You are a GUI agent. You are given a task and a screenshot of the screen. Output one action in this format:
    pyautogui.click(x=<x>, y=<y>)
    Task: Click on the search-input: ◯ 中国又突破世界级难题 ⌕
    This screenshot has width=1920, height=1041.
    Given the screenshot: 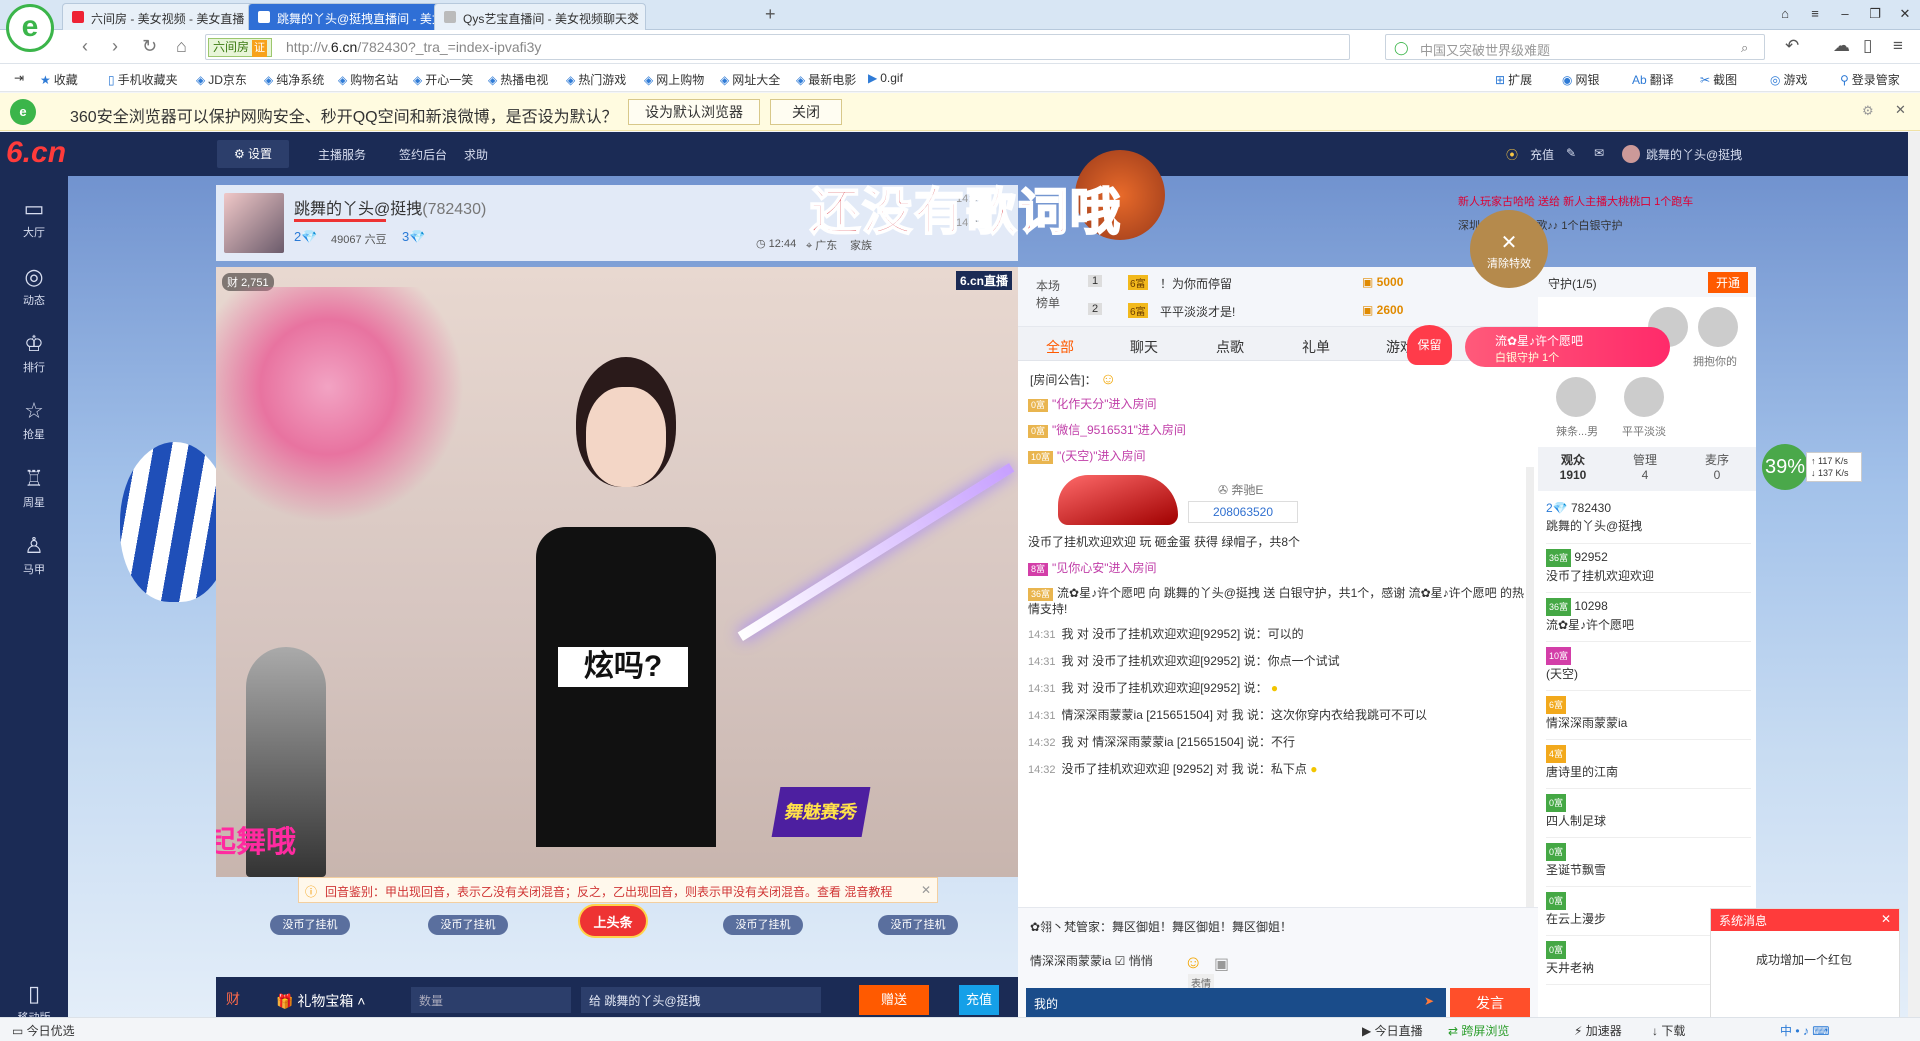 What is the action you would take?
    pyautogui.click(x=1575, y=47)
    